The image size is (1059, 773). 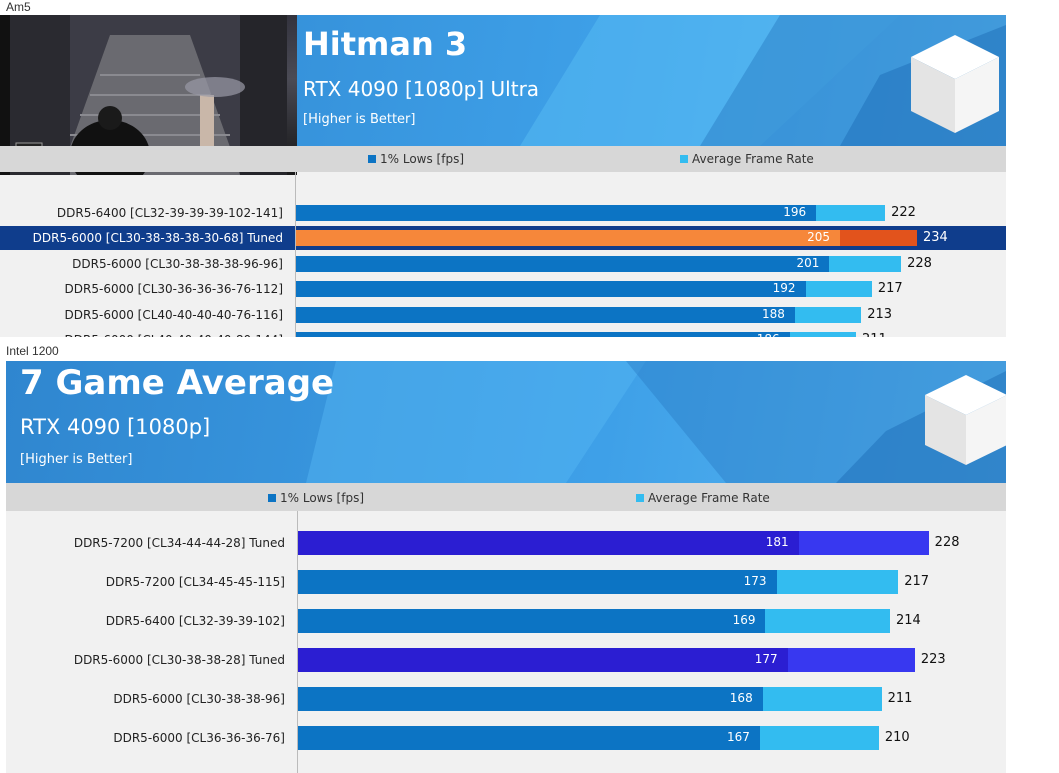 What do you see at coordinates (18, 7) in the screenshot?
I see `caption-am5: Am5` at bounding box center [18, 7].